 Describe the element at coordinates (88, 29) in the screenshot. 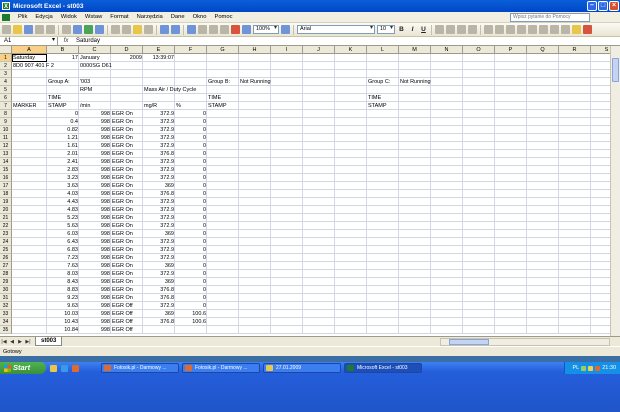

I see `spelling-icon` at that location.